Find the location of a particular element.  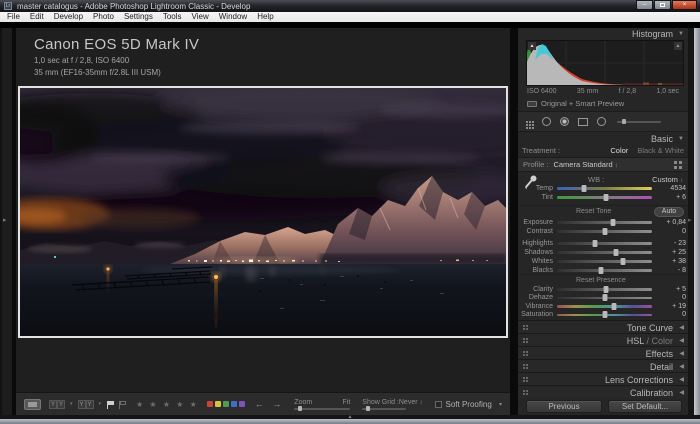

fit-label: Fit is located at coordinates (347, 402).